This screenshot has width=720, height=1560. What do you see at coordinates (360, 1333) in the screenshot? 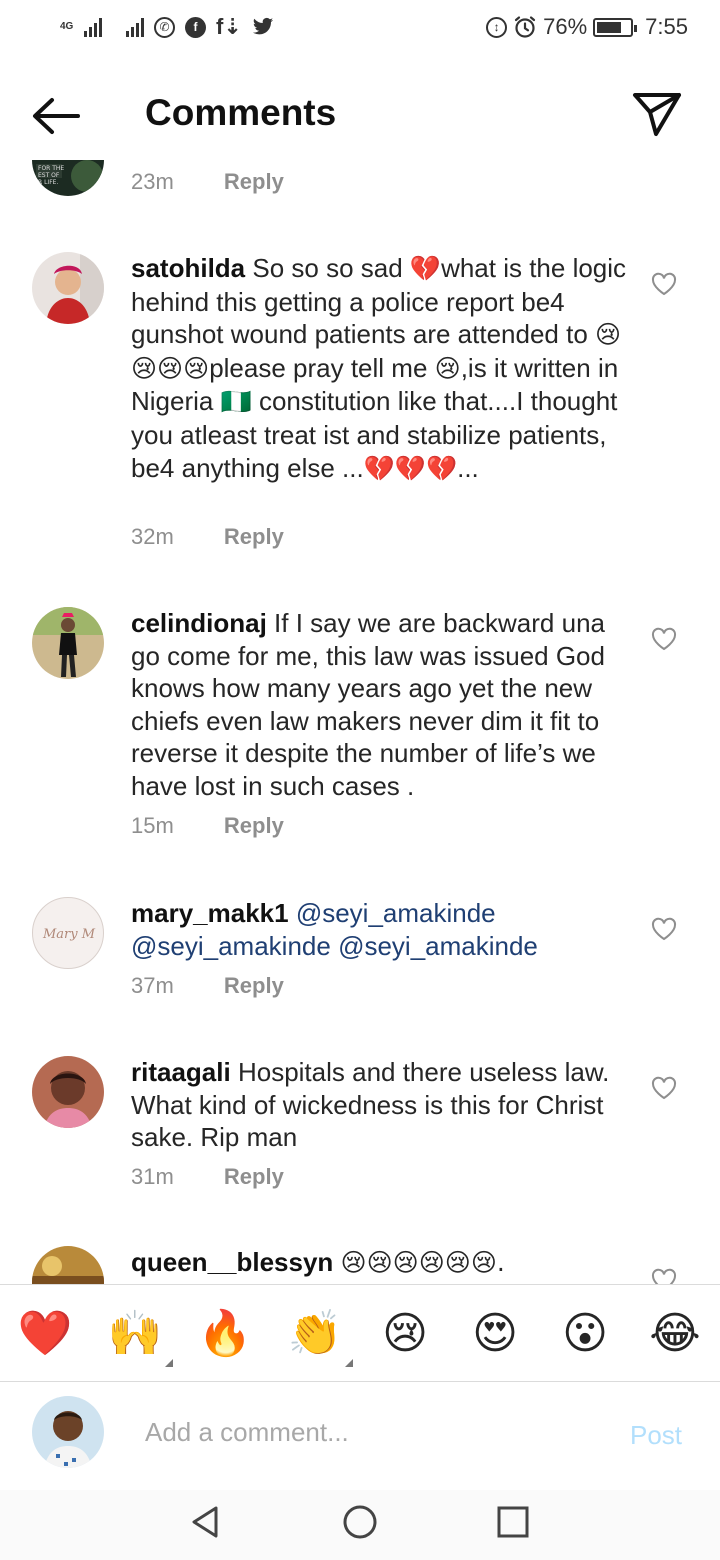
I see `emoji-quick-bar: ❤️ 🙌 🔥 👏 😢 😍 😮 😂` at bounding box center [360, 1333].